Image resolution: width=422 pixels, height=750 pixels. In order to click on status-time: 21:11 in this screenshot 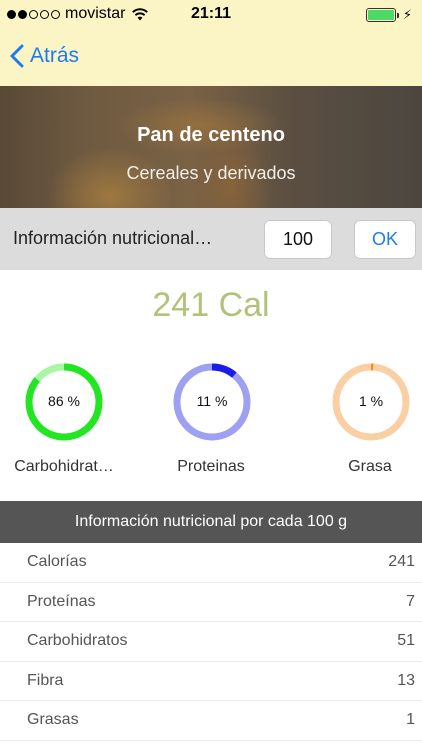, I will do `click(211, 13)`.